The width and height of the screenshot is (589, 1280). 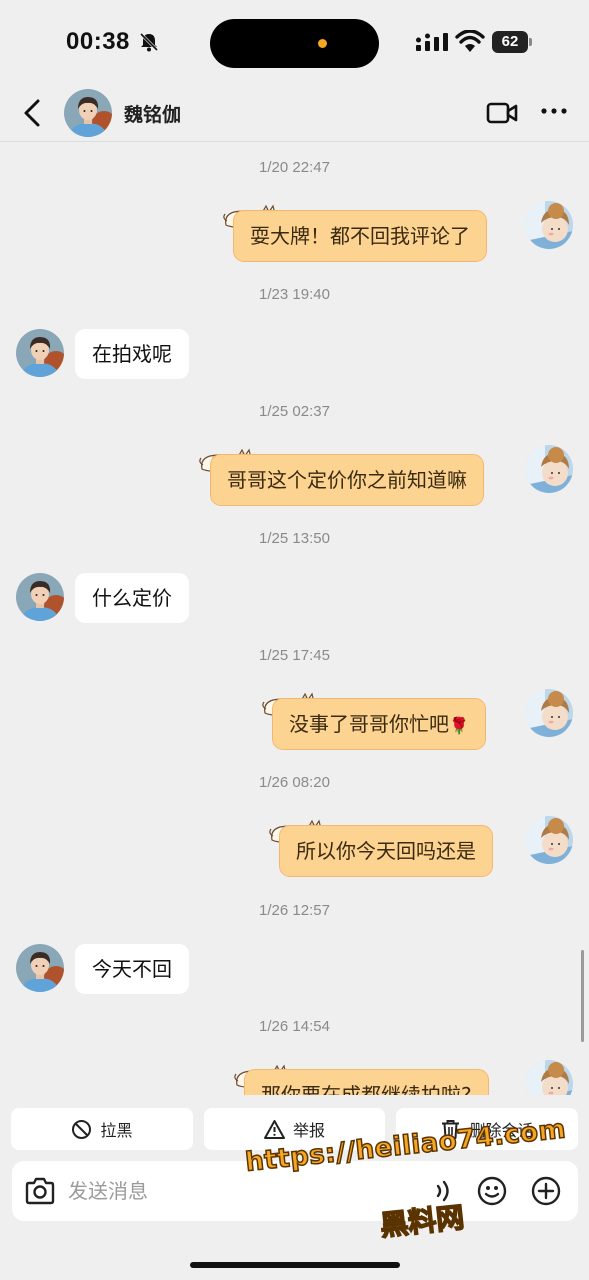 I want to click on dynamic-island, so click(x=294, y=43).